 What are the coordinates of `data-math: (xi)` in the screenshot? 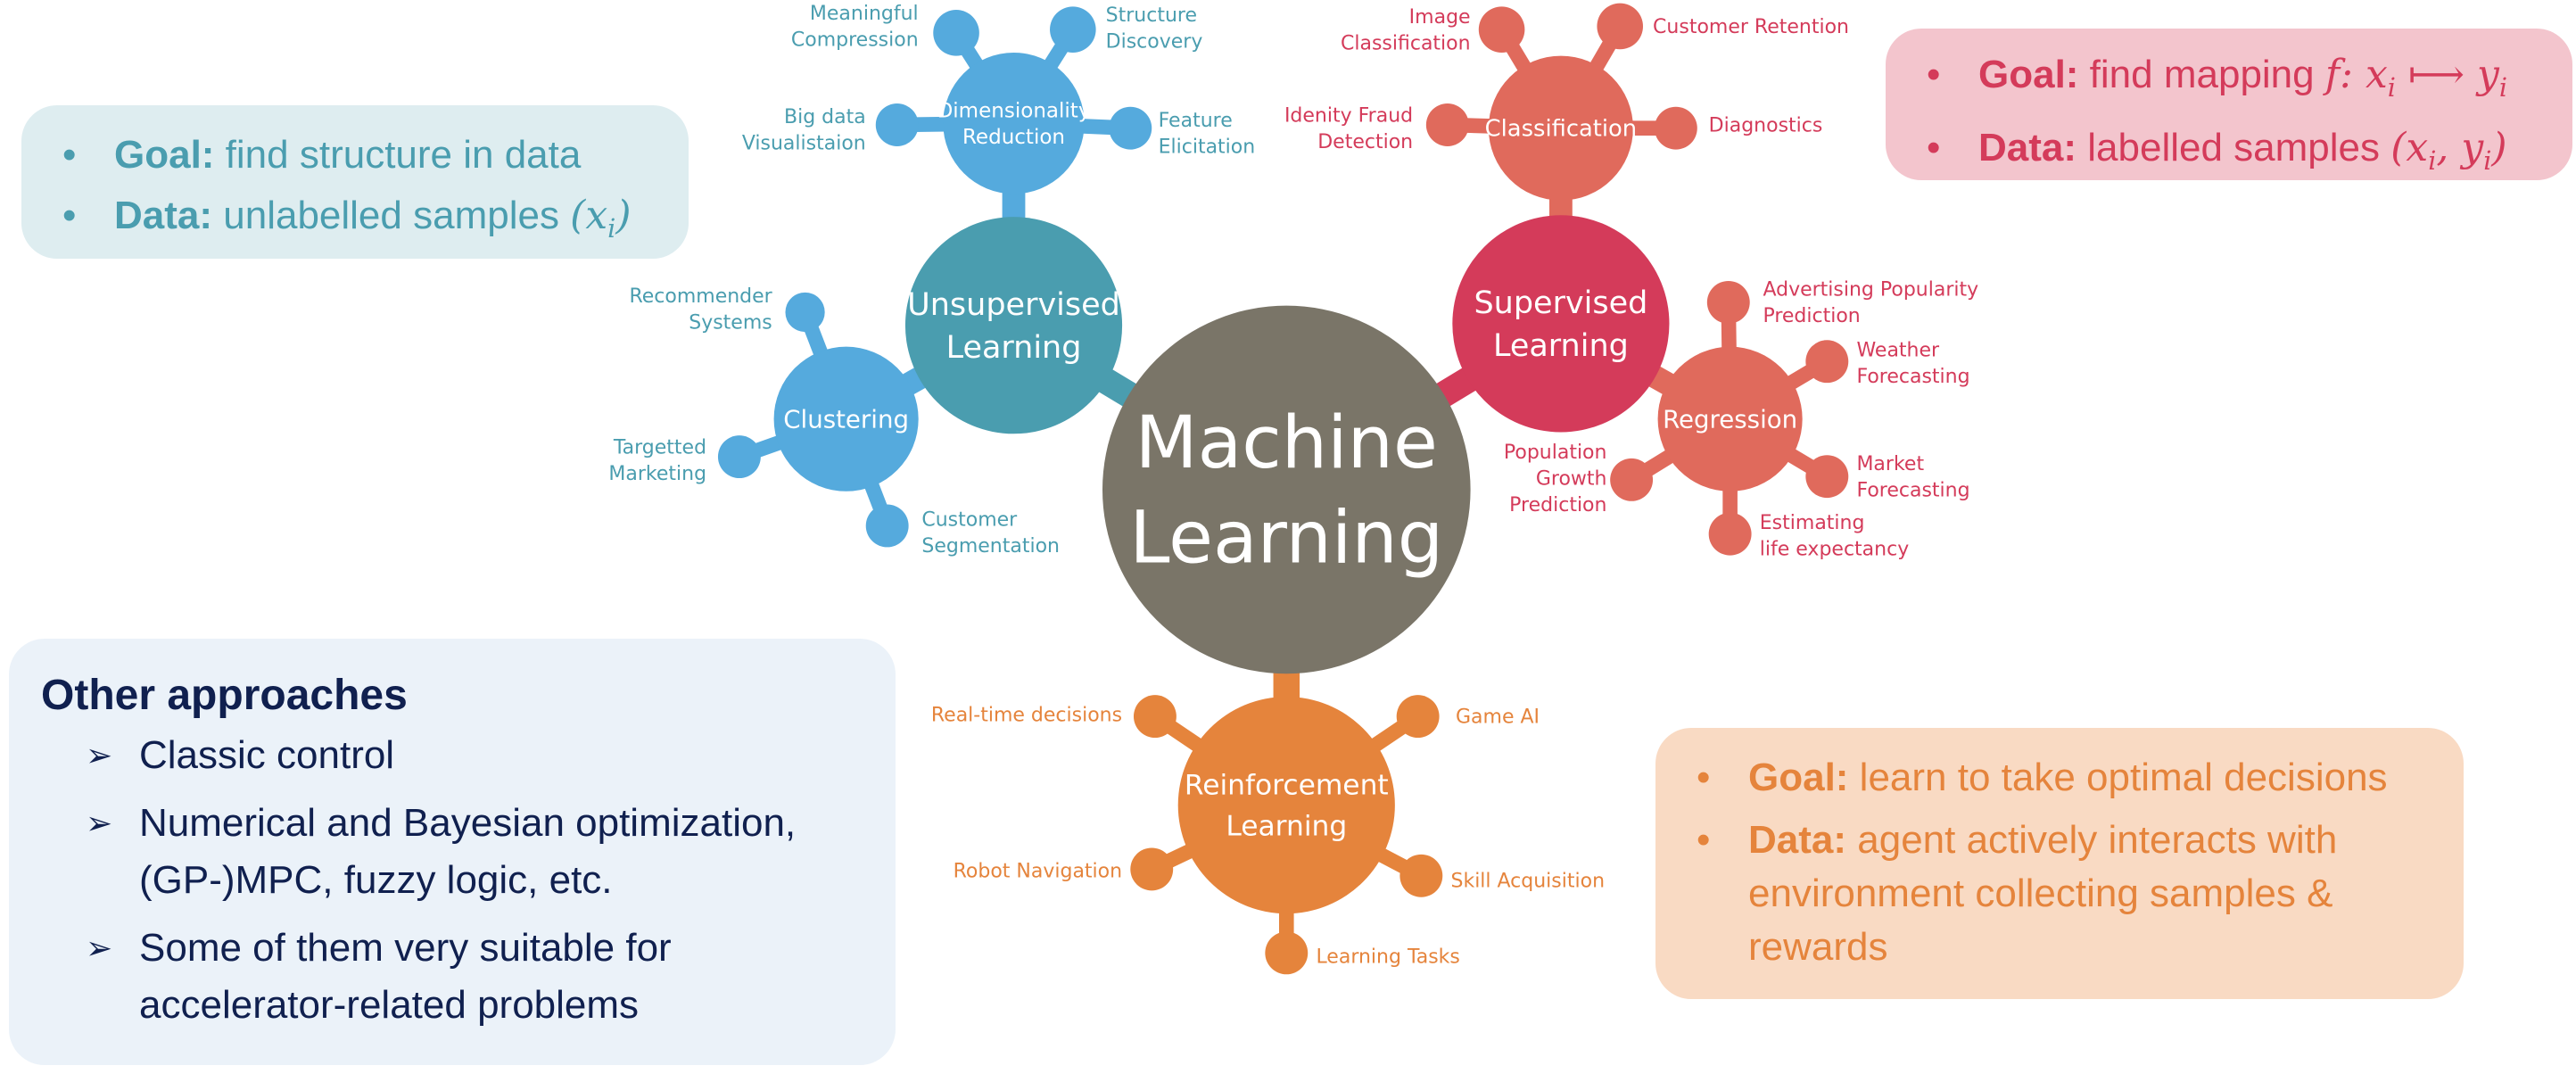 It's located at (601, 218).